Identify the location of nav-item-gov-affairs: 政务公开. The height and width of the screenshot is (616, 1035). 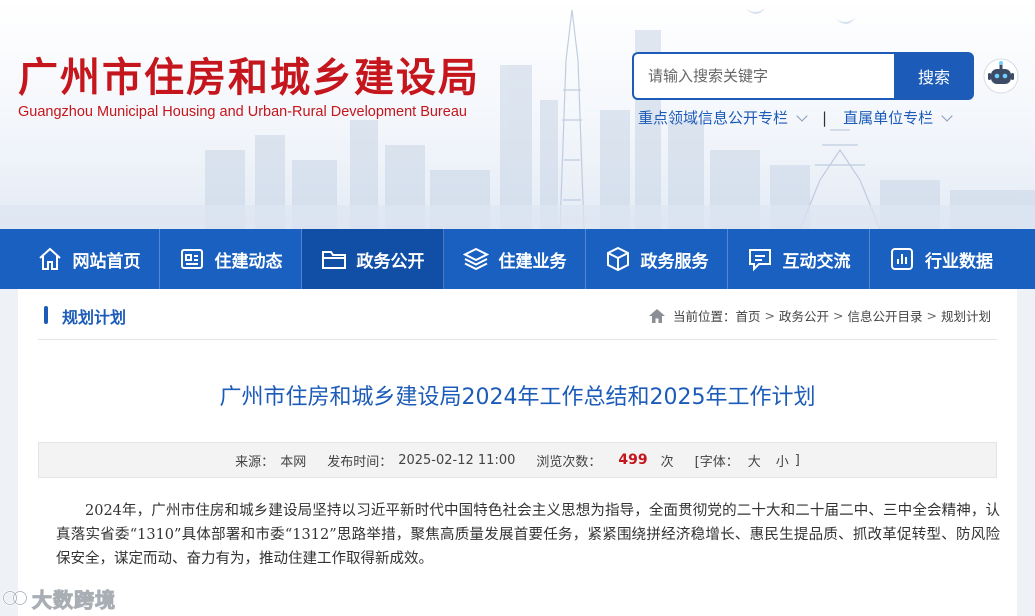
(373, 259).